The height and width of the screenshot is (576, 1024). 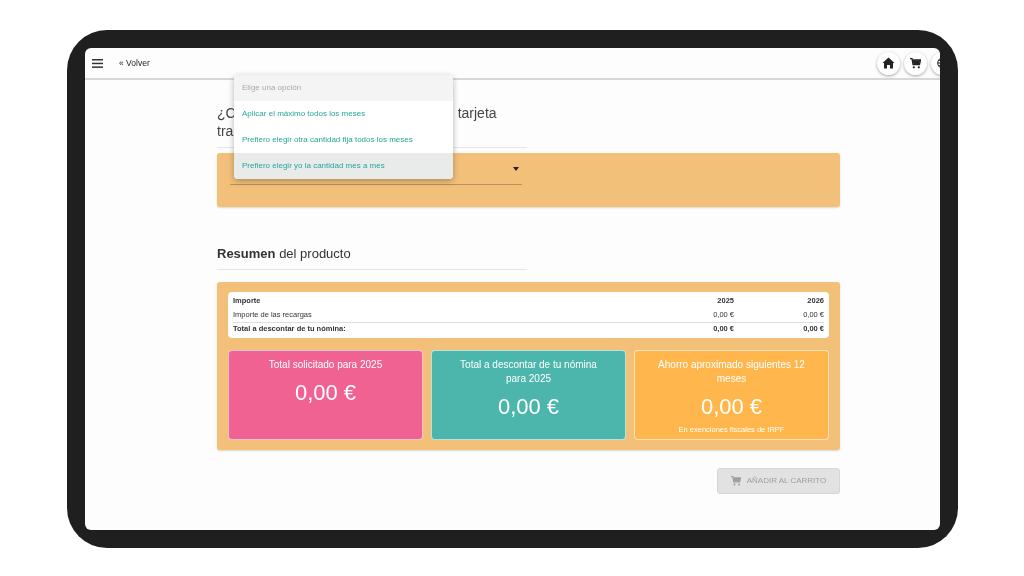 What do you see at coordinates (284, 254) in the screenshot?
I see `section-title: Resumen del producto` at bounding box center [284, 254].